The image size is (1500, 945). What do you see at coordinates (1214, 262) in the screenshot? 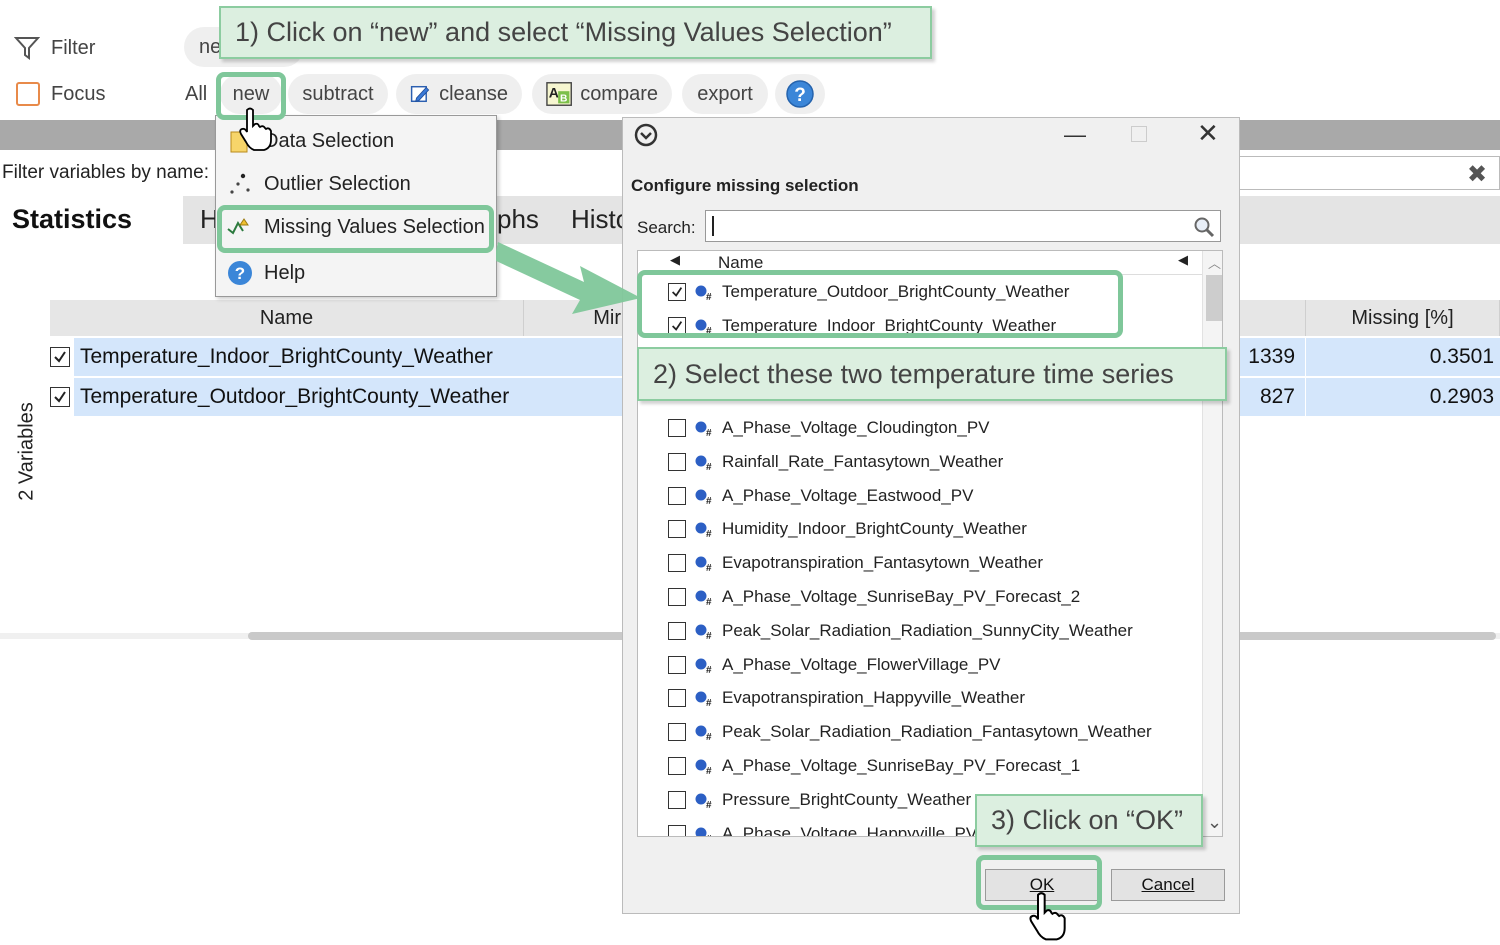
I see `scroll-up-icon: ︿` at bounding box center [1214, 262].